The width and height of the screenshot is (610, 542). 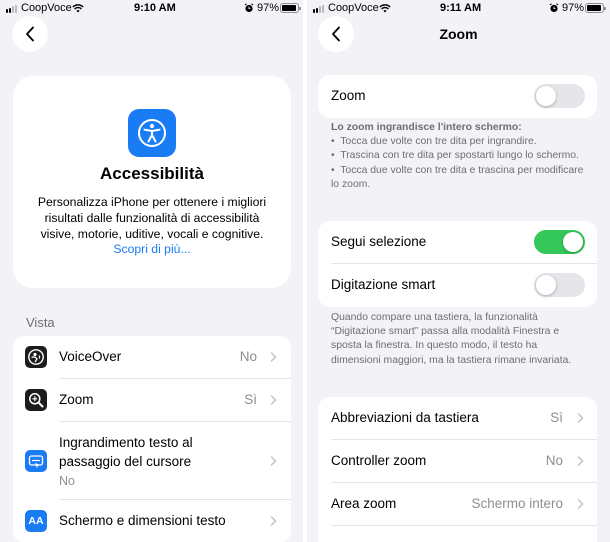 I want to click on status-time: 9:10 AM, so click(x=155, y=8).